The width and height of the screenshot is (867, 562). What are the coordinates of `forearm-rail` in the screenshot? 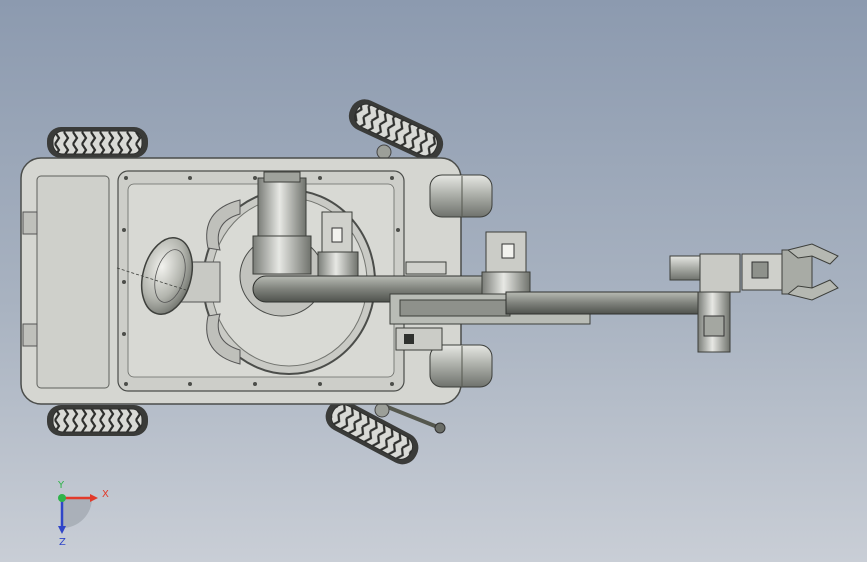 It's located at (548, 321).